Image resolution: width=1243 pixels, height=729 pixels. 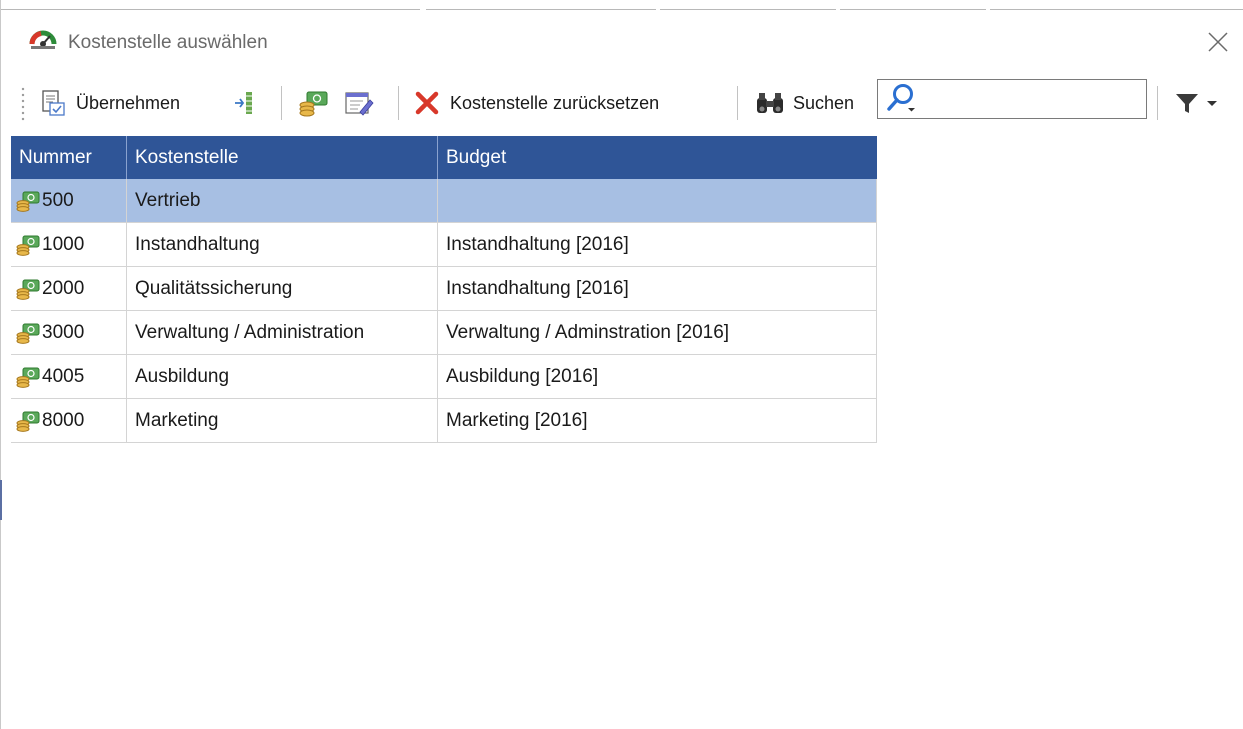 I want to click on search-icon, so click(x=901, y=98).